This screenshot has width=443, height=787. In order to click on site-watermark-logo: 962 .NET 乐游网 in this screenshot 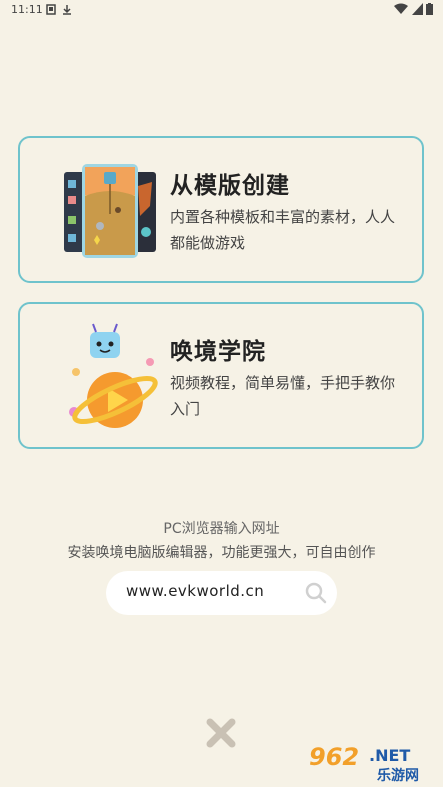, I will do `click(364, 763)`.